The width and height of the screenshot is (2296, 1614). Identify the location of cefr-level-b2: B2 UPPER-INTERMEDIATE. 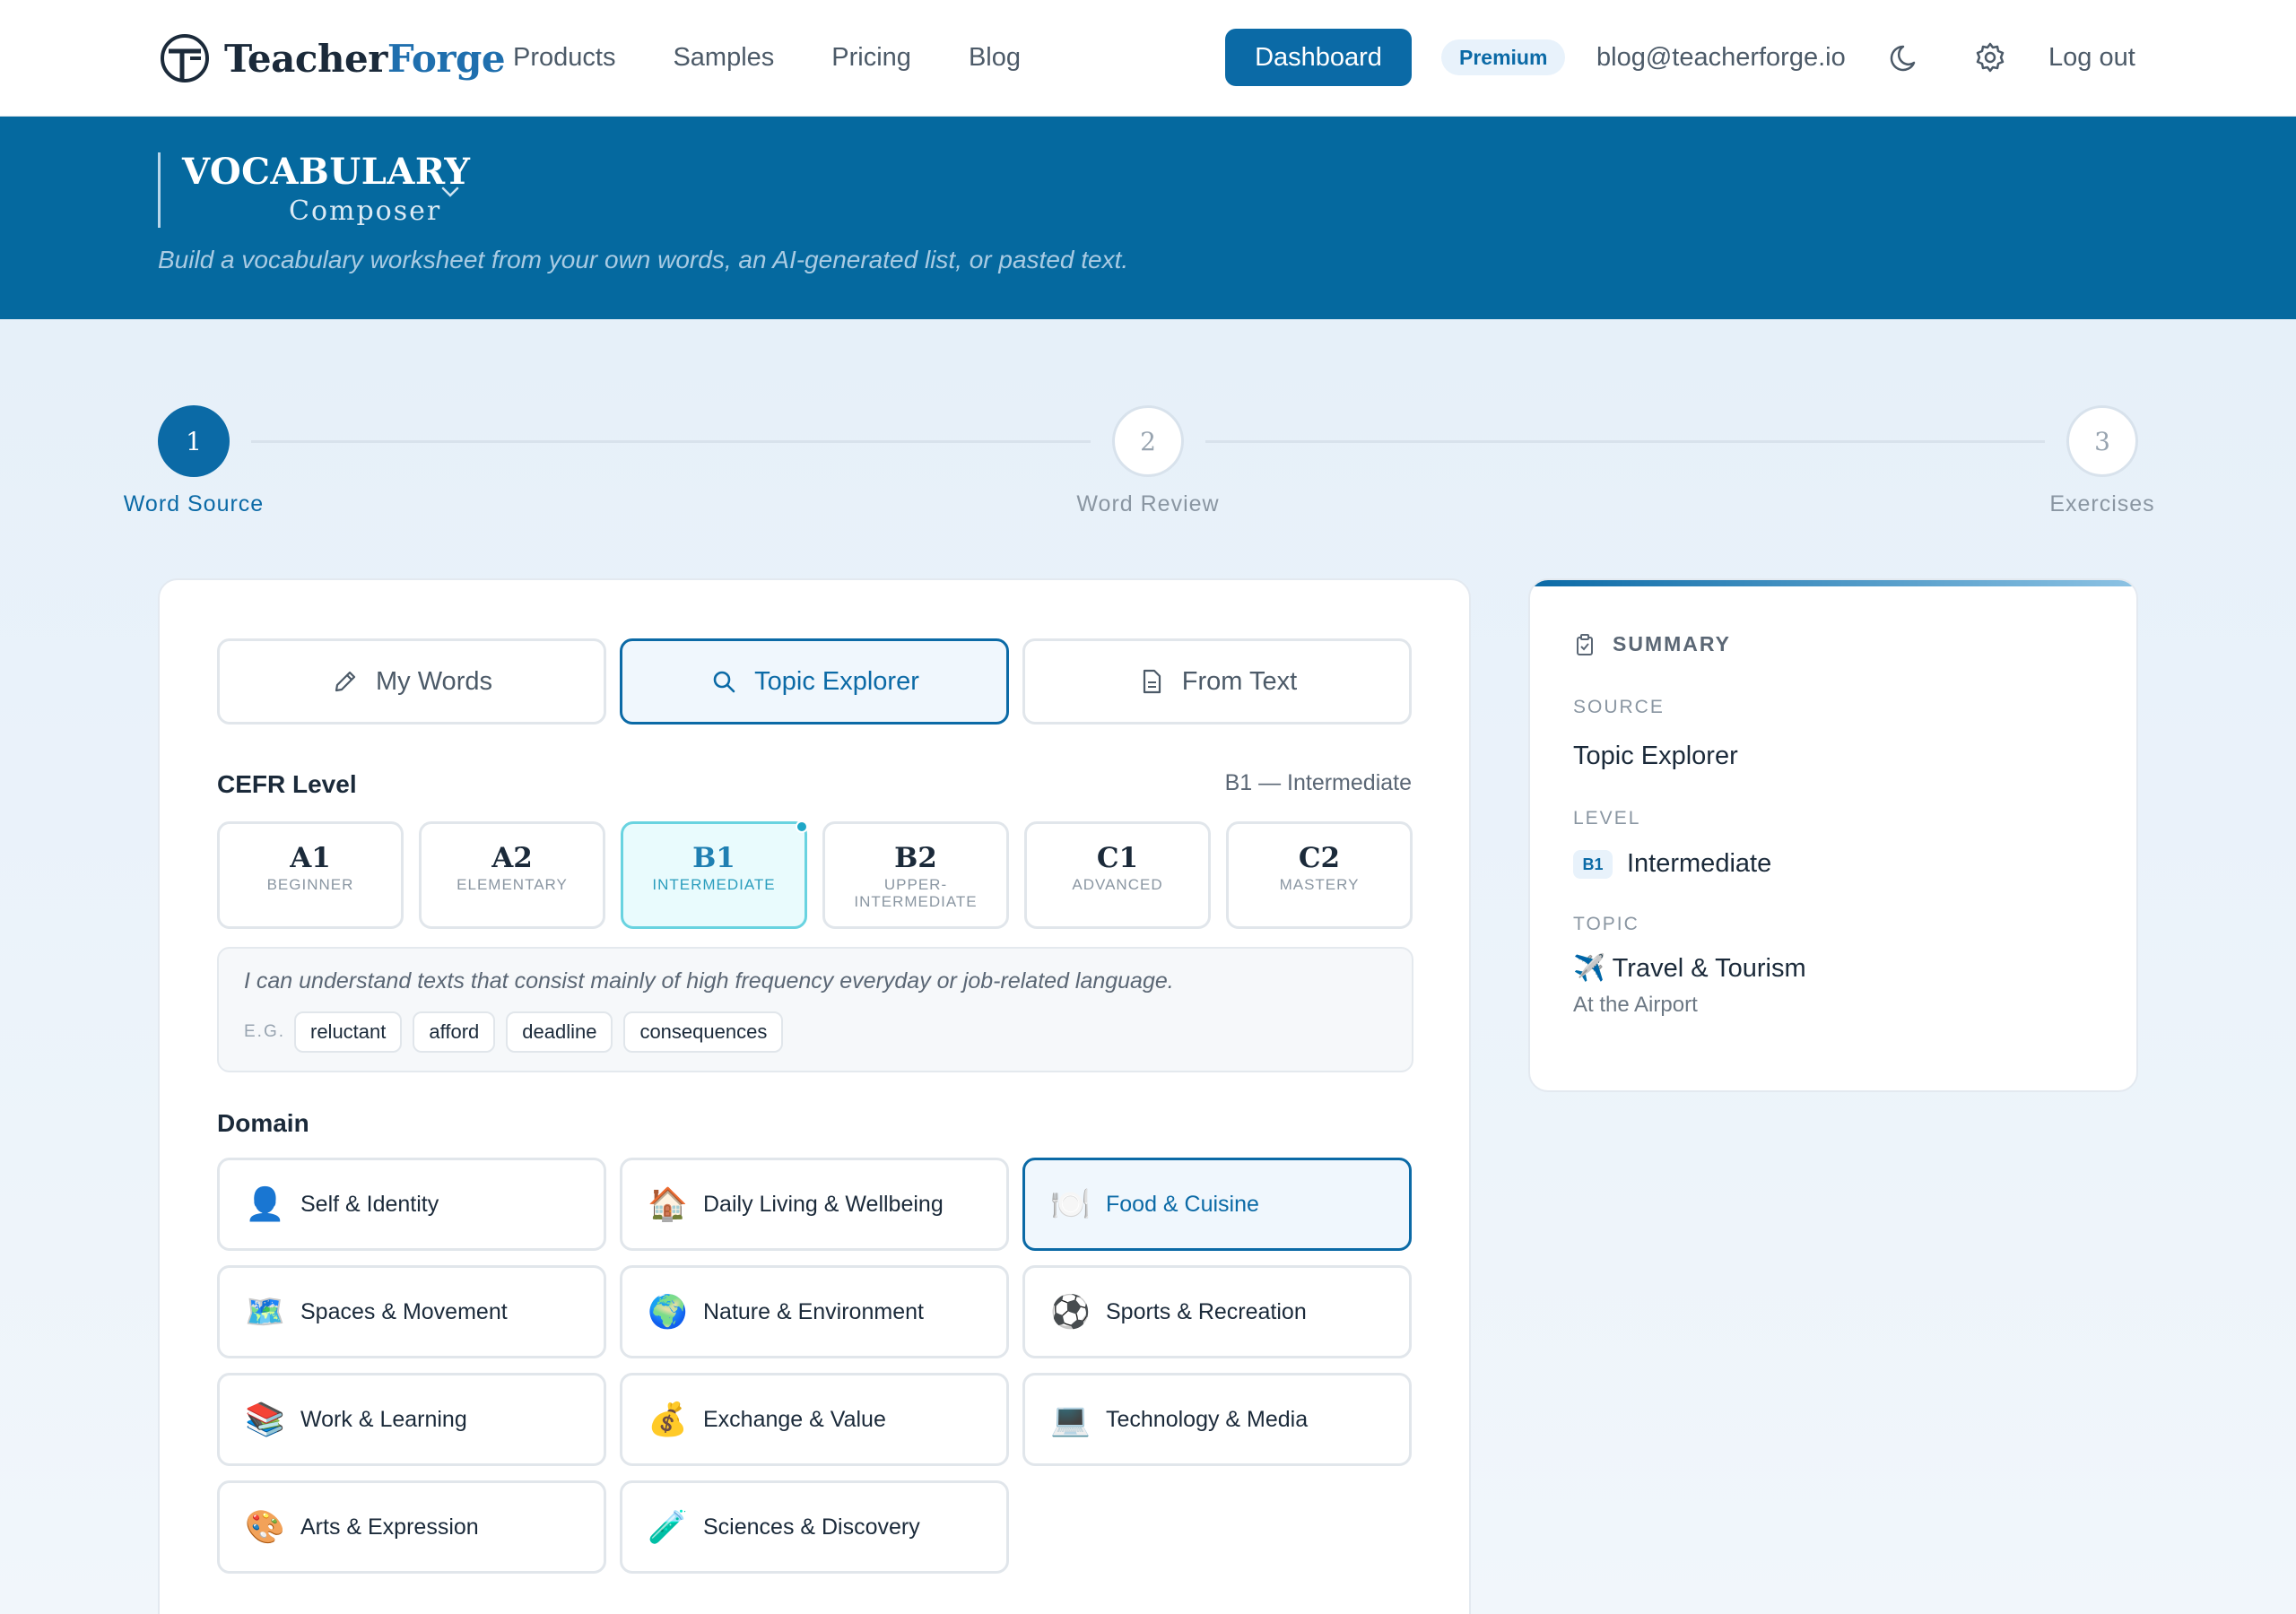
(915, 875).